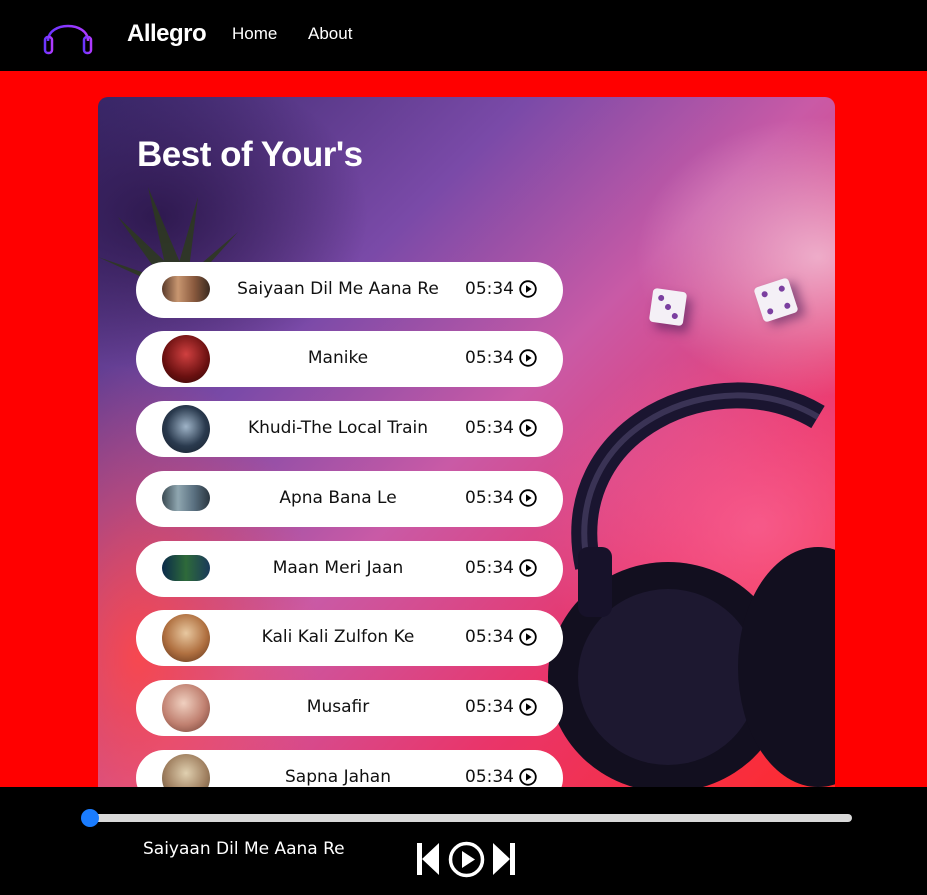 The width and height of the screenshot is (927, 895). What do you see at coordinates (338, 358) in the screenshot?
I see `song-title: Manike` at bounding box center [338, 358].